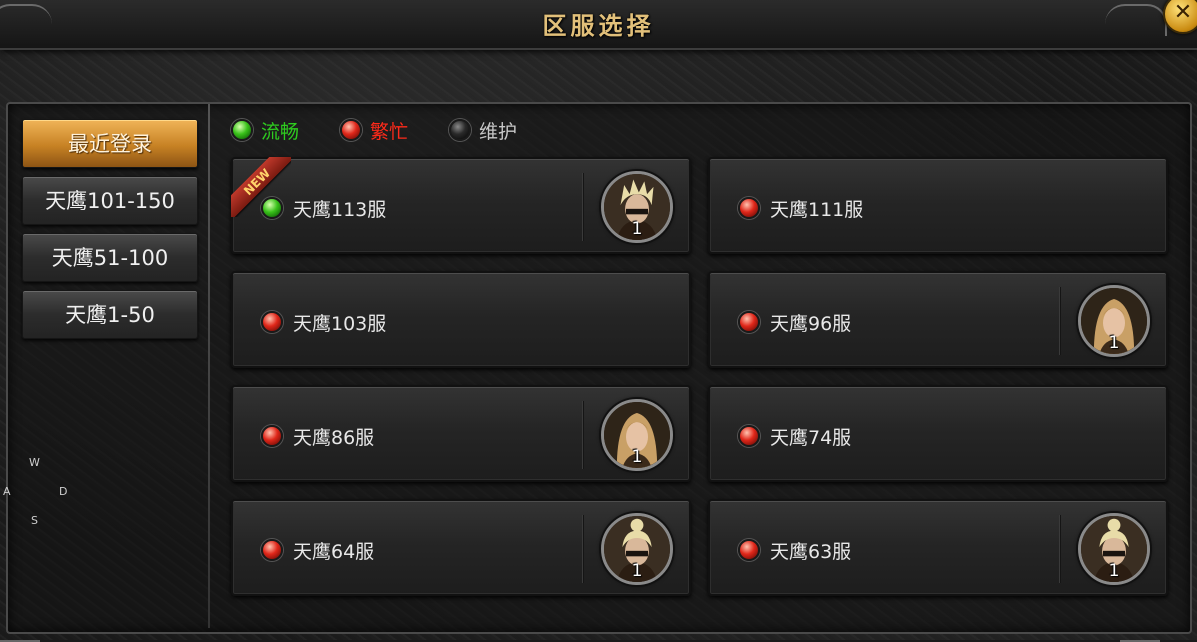  Describe the element at coordinates (110, 257) in the screenshot. I see `tab-tianying-51-100: 天鹰51-100` at that location.